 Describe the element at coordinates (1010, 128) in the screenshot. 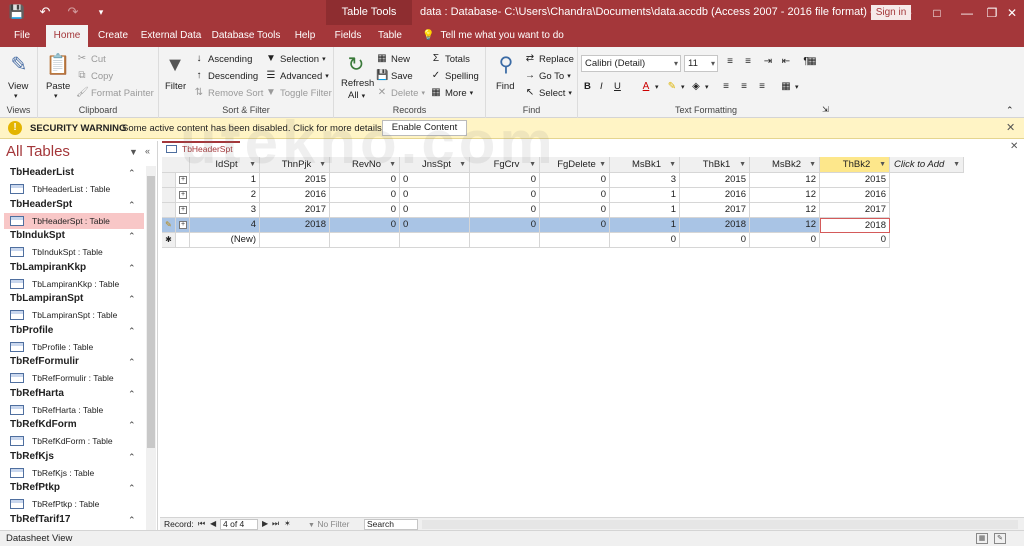

I see `security-close-icon: ✕` at that location.